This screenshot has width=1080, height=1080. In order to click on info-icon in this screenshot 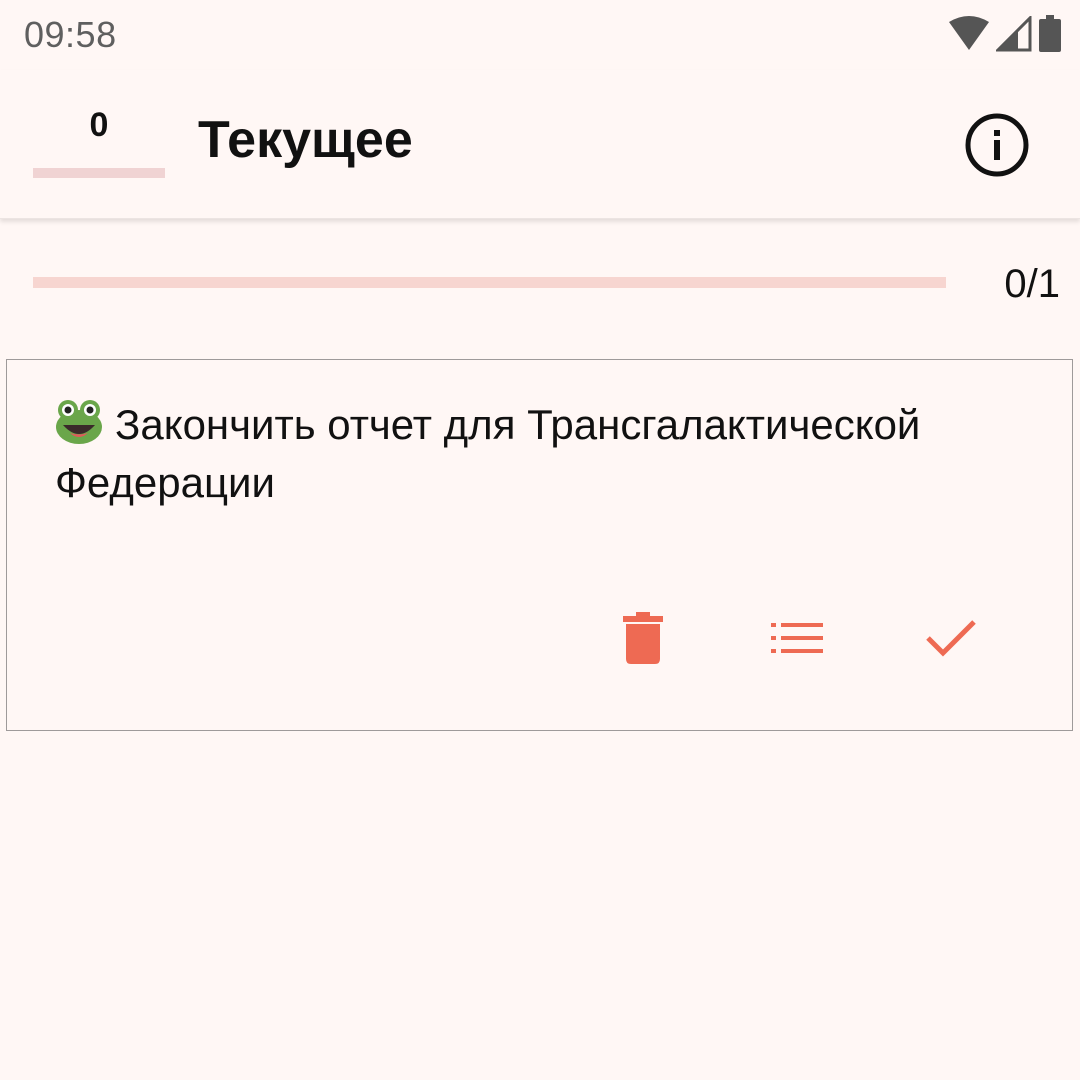, I will do `click(997, 145)`.